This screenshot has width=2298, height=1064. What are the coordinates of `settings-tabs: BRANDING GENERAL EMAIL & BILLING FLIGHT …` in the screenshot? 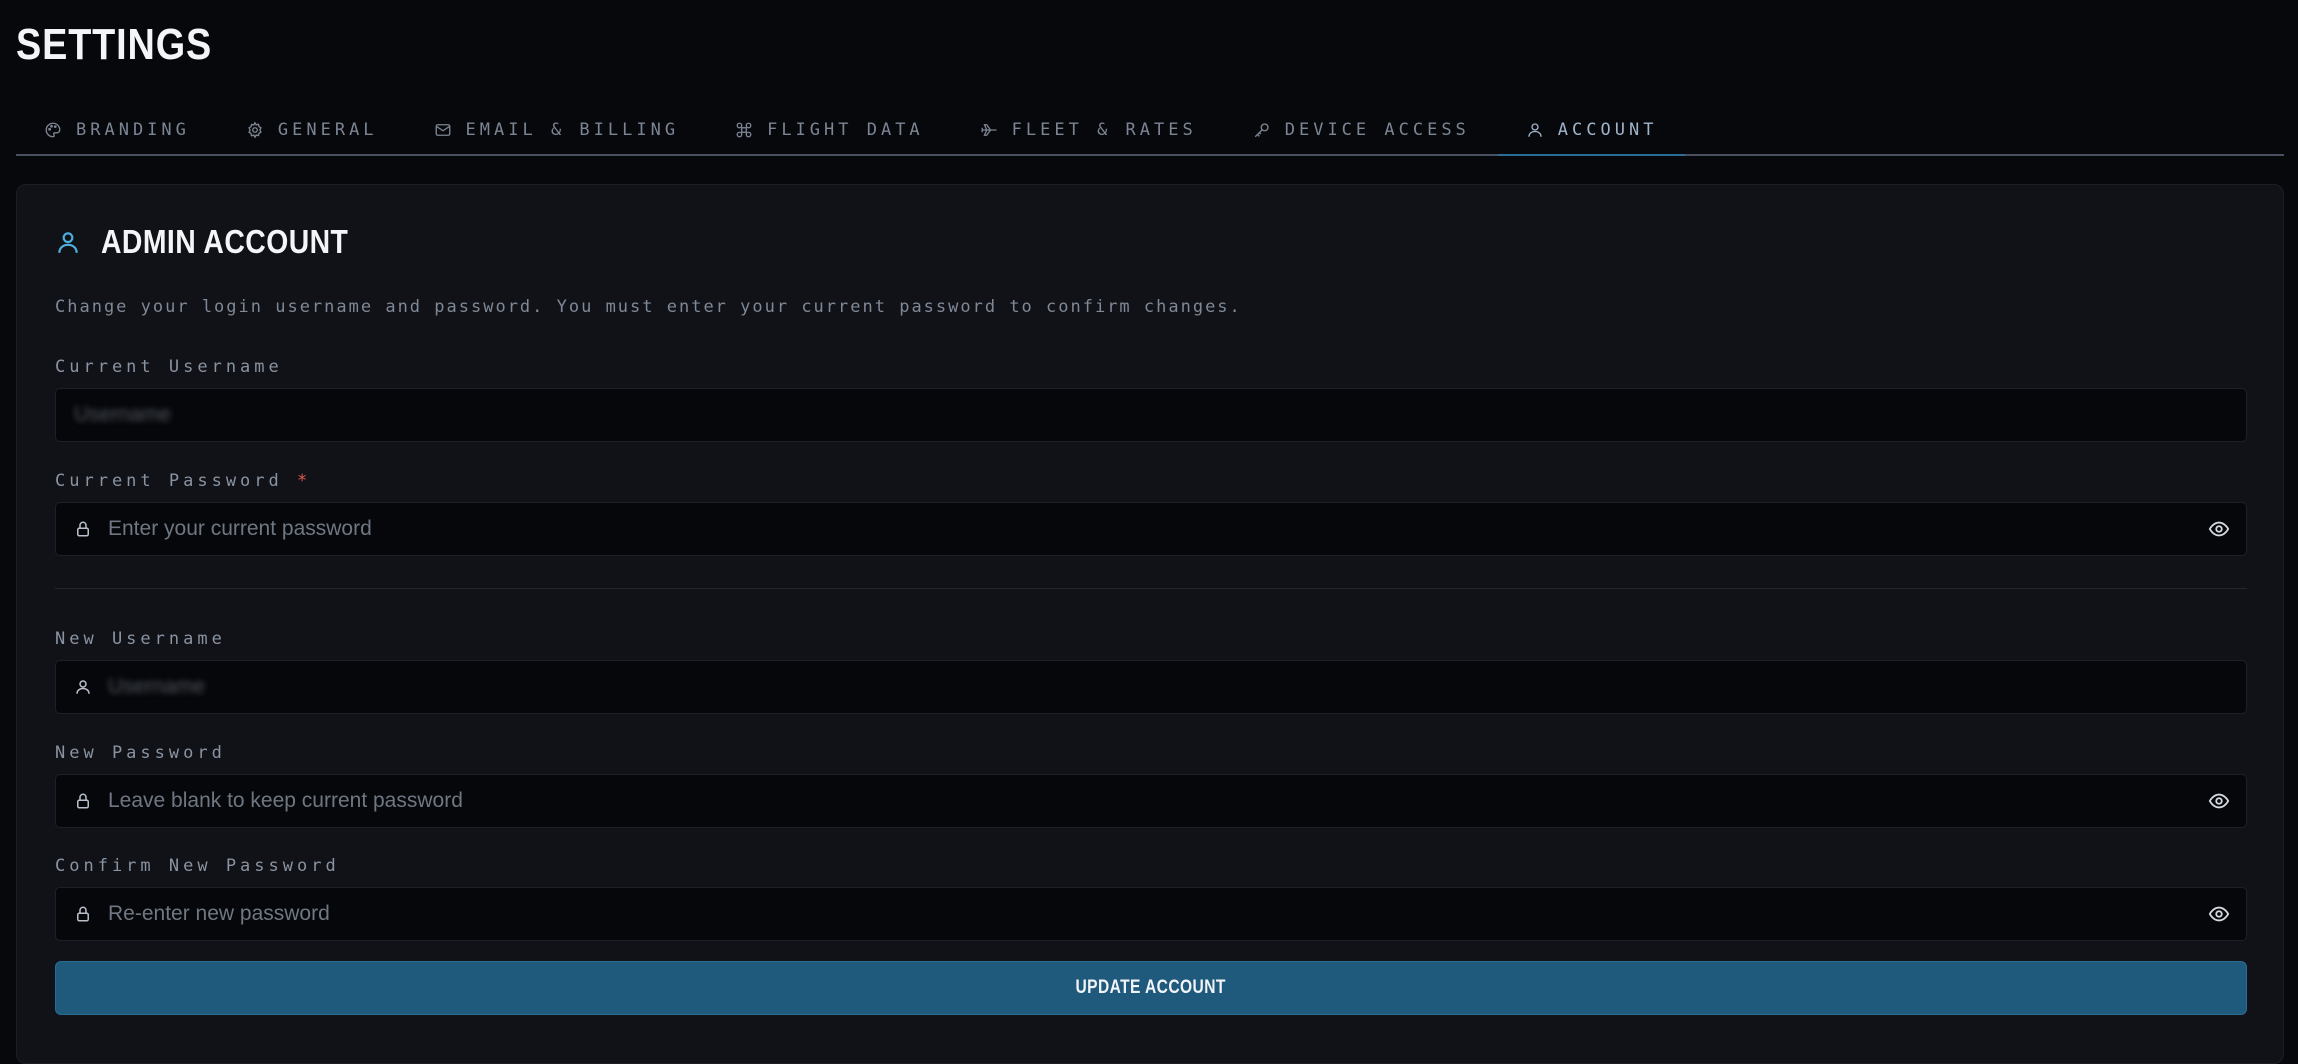 It's located at (1150, 131).